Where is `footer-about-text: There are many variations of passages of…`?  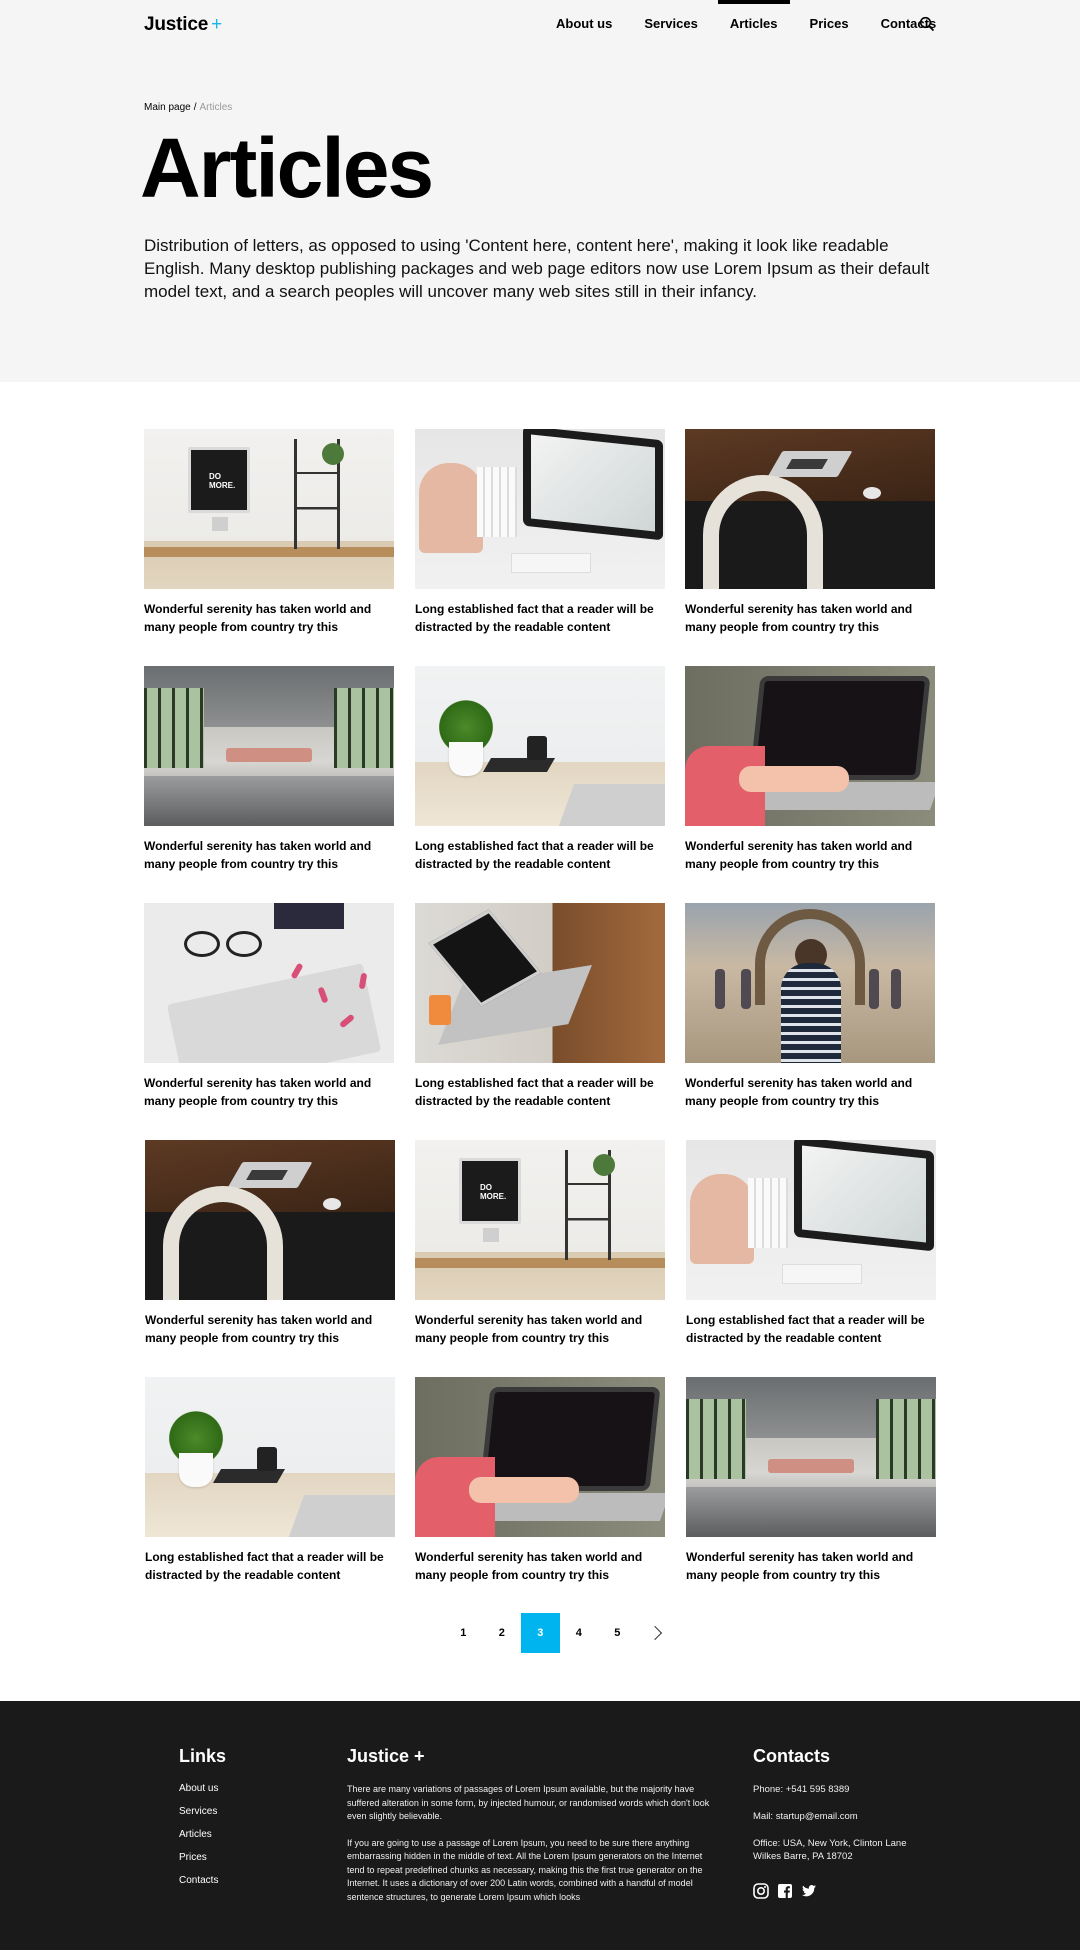 footer-about-text: There are many variations of passages of… is located at coordinates (528, 1802).